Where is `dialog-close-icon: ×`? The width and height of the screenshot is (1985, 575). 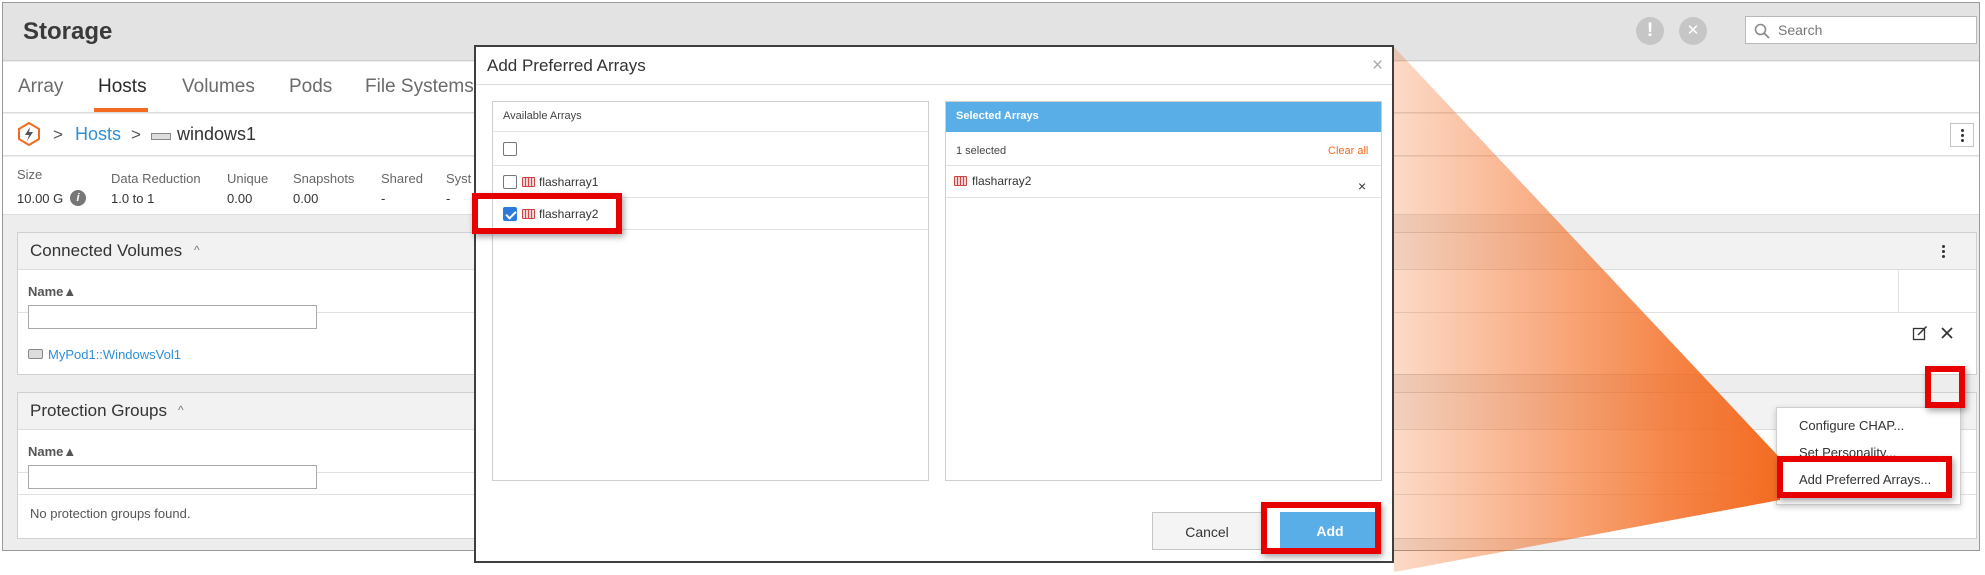
dialog-close-icon: × is located at coordinates (1377, 66).